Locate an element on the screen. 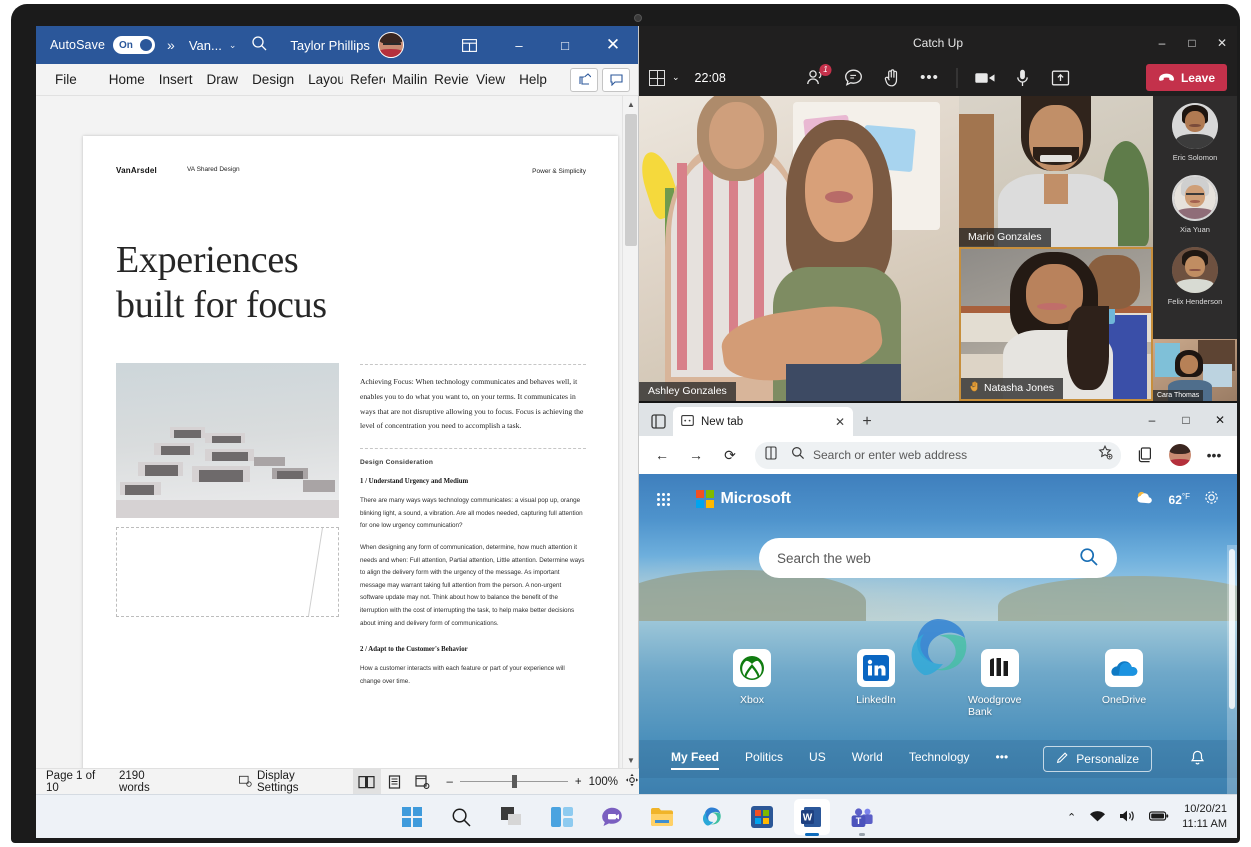 The image size is (1251, 847). scroll-down-button: ▼ is located at coordinates (631, 760).